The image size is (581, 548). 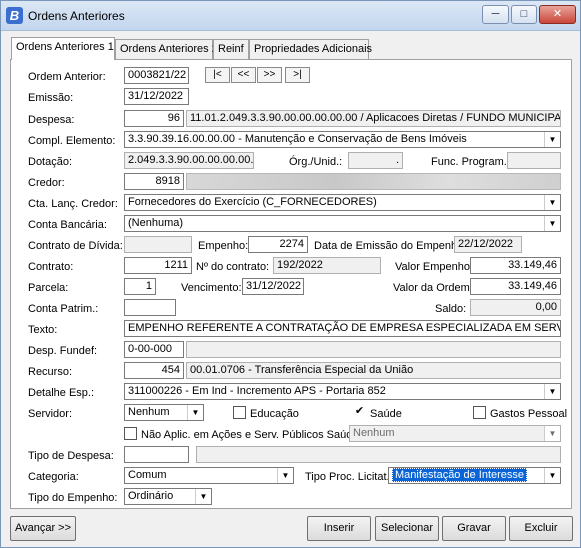 I want to click on saldo-label: Saldo:, so click(x=451, y=309).